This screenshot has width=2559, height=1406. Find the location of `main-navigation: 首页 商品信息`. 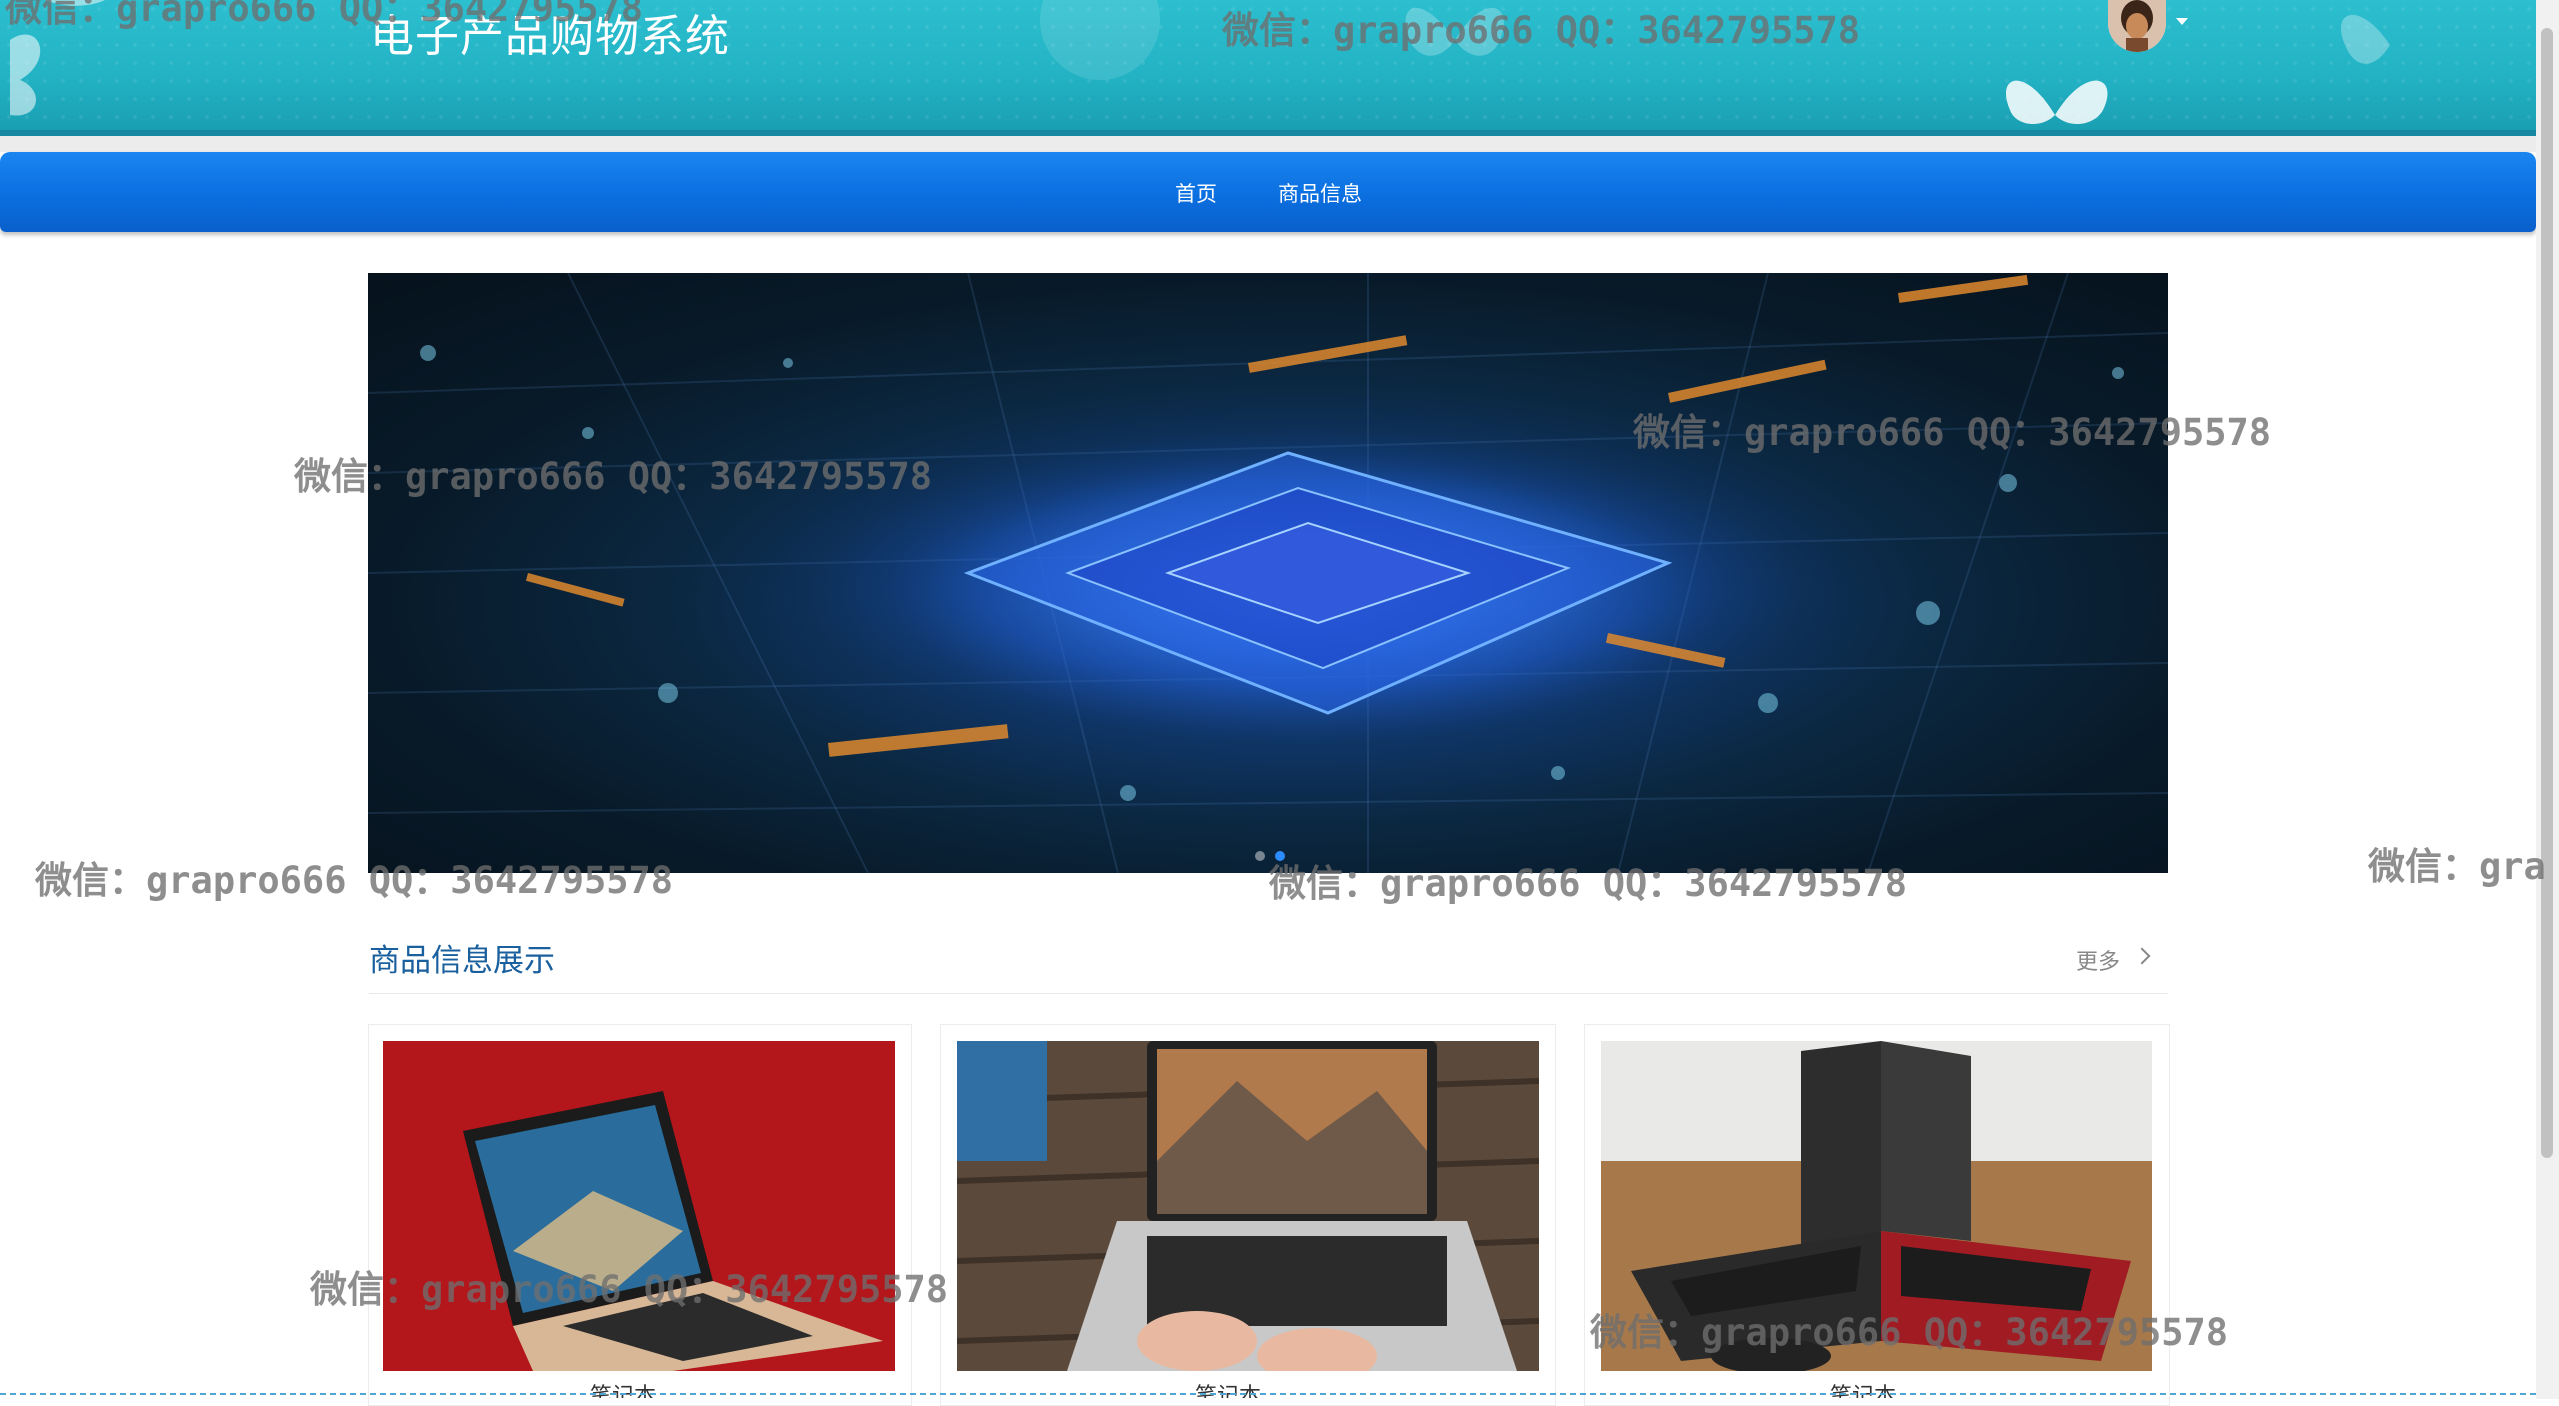

main-navigation: 首页 商品信息 is located at coordinates (1268, 192).